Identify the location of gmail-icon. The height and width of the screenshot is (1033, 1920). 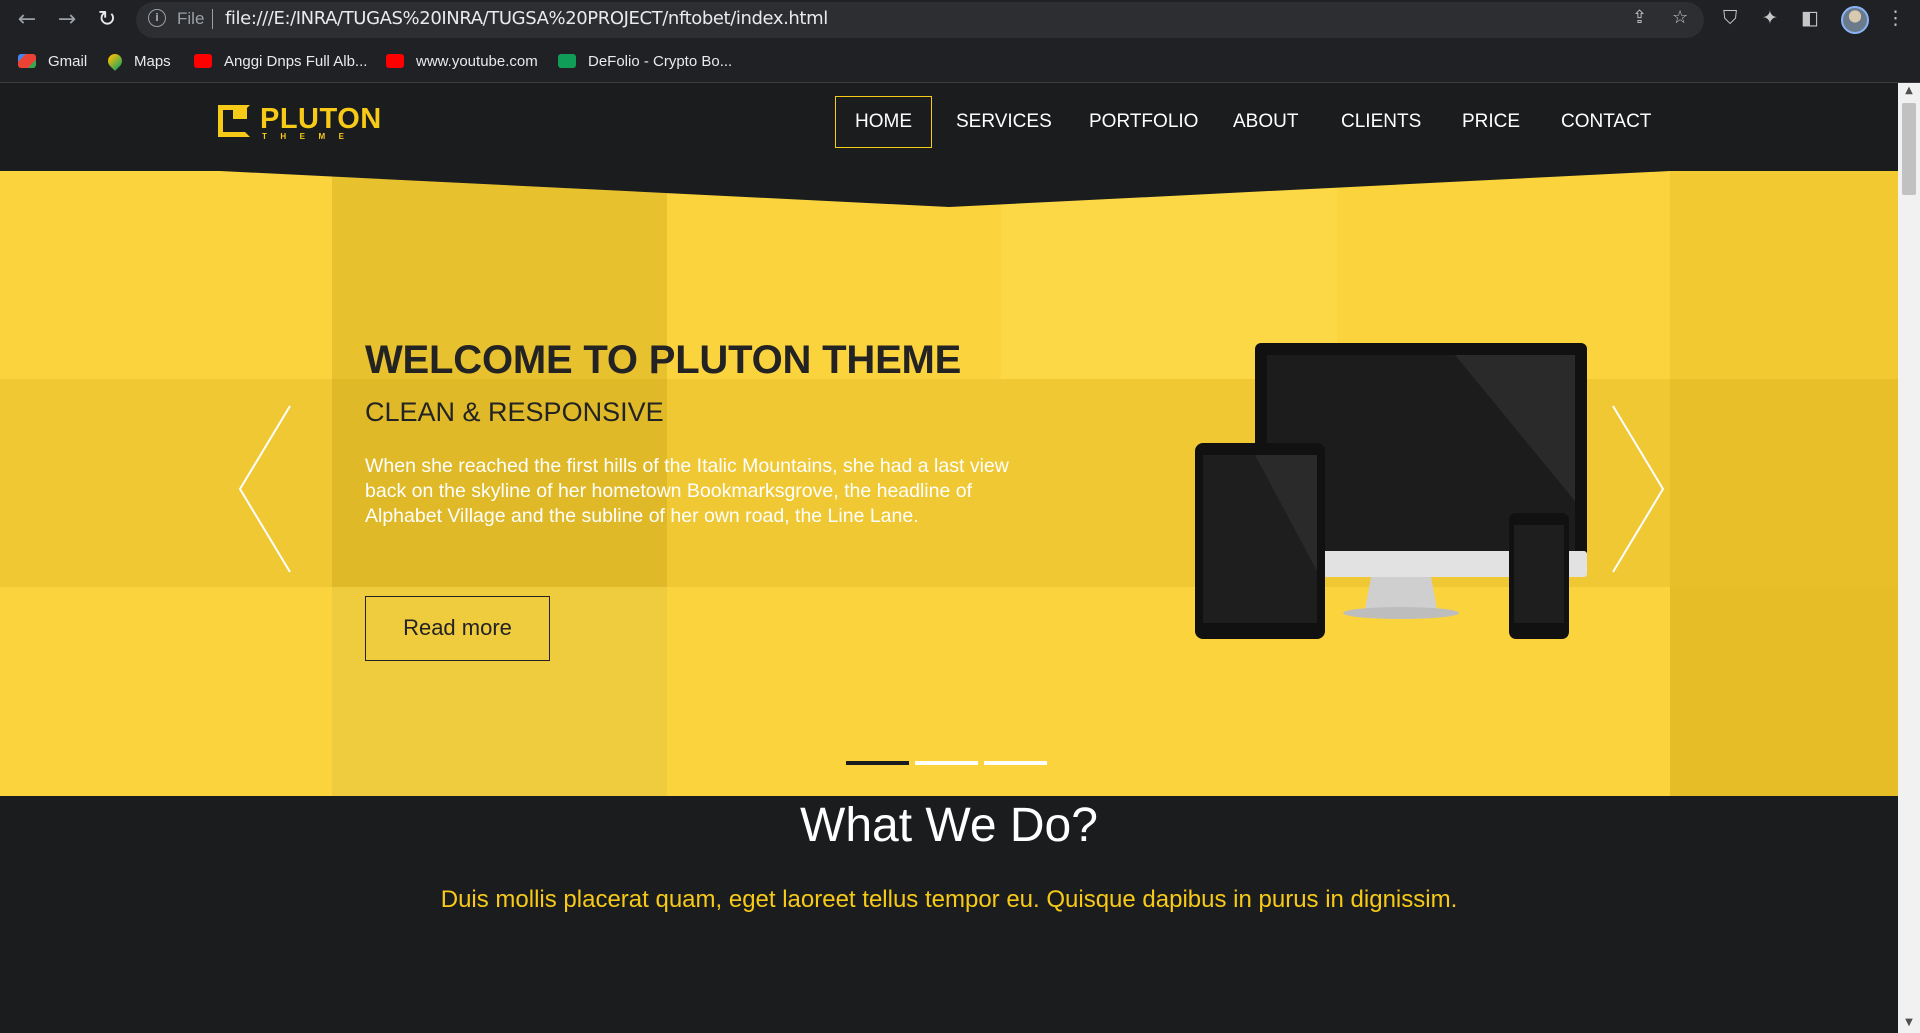
(27, 61).